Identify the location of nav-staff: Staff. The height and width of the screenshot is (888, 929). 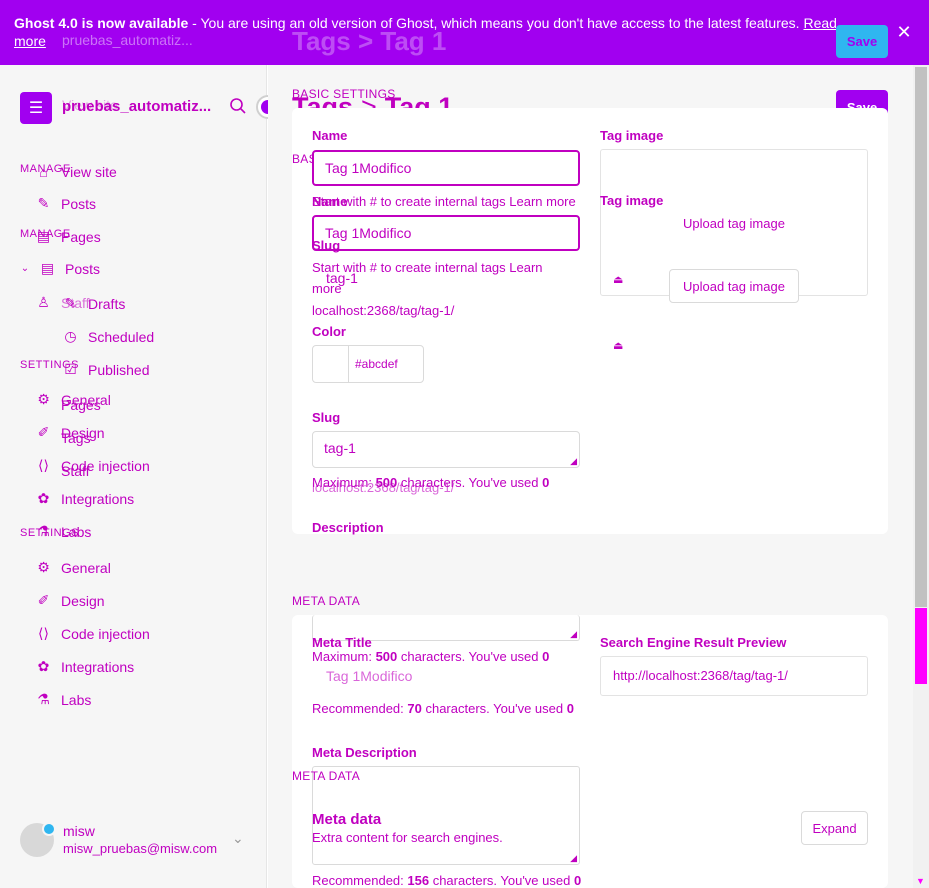
(62, 470).